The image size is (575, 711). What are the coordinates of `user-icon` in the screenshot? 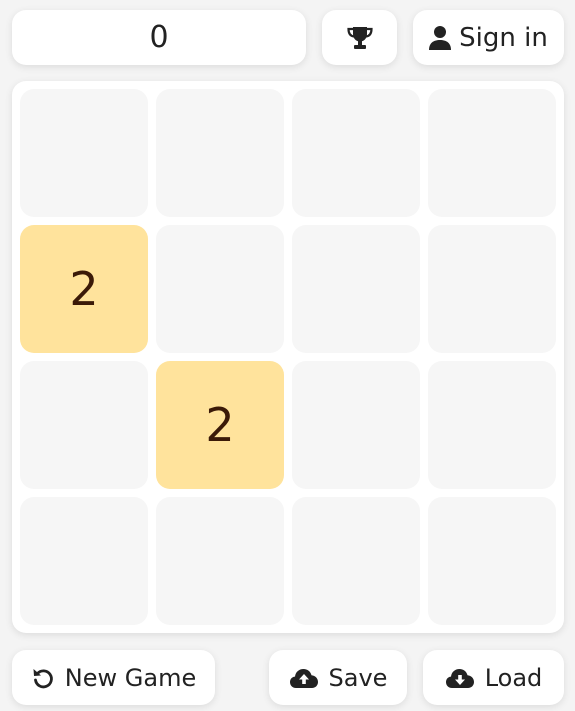 It's located at (440, 38).